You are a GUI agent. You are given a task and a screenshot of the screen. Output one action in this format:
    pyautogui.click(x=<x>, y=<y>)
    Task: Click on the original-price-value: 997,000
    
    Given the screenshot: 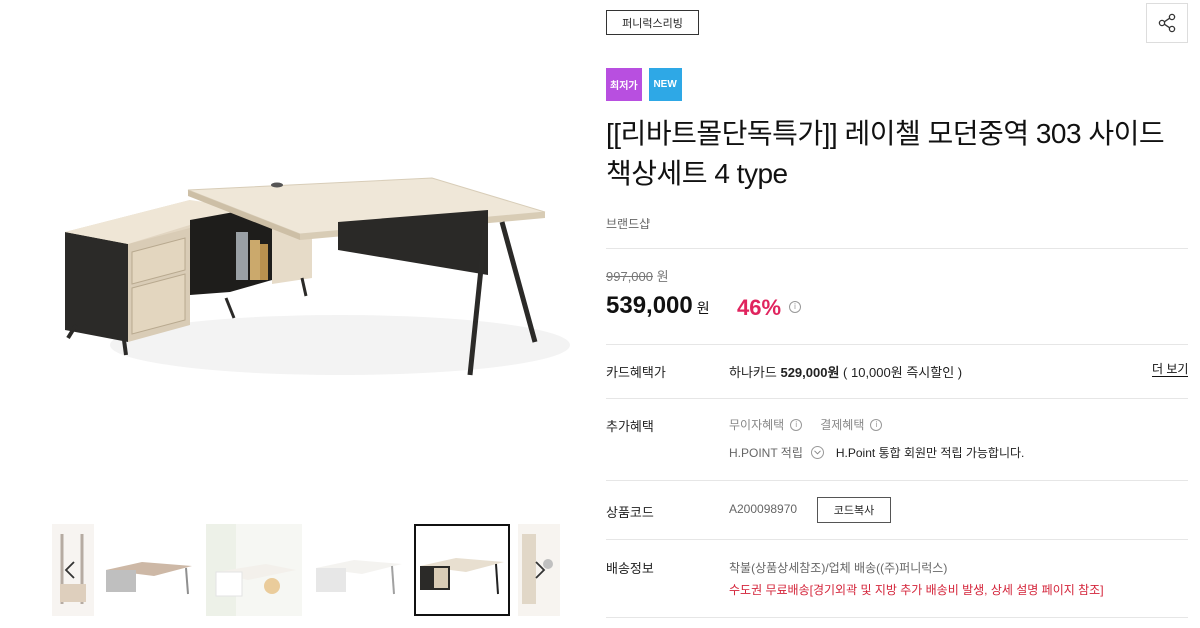 What is the action you would take?
    pyautogui.click(x=629, y=276)
    